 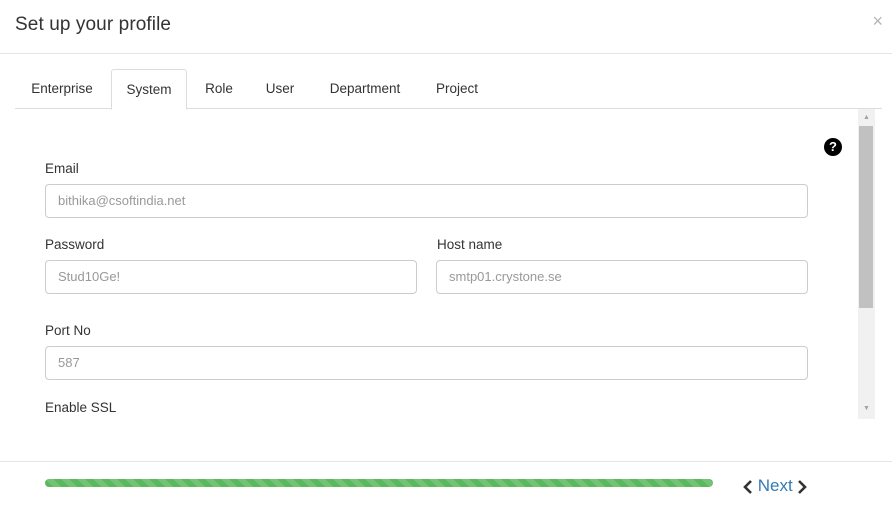 I want to click on chevron-left-icon, so click(x=748, y=484).